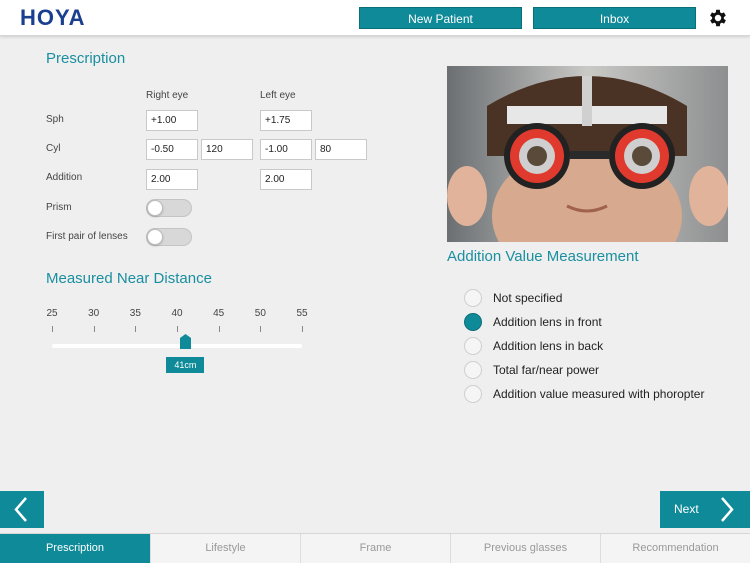  Describe the element at coordinates (135, 313) in the screenshot. I see `scale-tick-label: 35` at that location.